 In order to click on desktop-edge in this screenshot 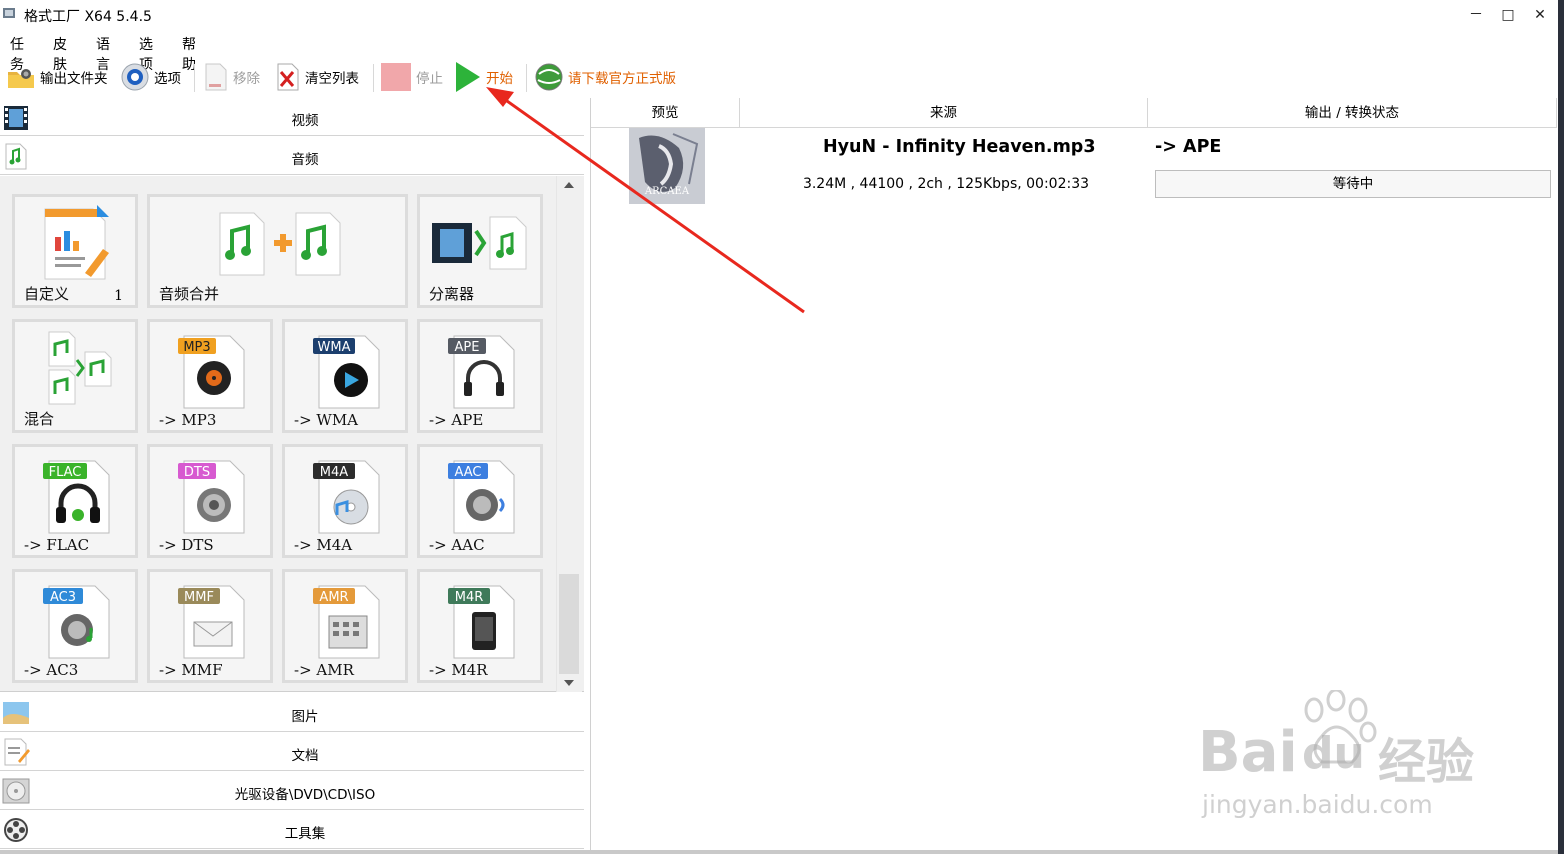, I will do `click(1561, 427)`.